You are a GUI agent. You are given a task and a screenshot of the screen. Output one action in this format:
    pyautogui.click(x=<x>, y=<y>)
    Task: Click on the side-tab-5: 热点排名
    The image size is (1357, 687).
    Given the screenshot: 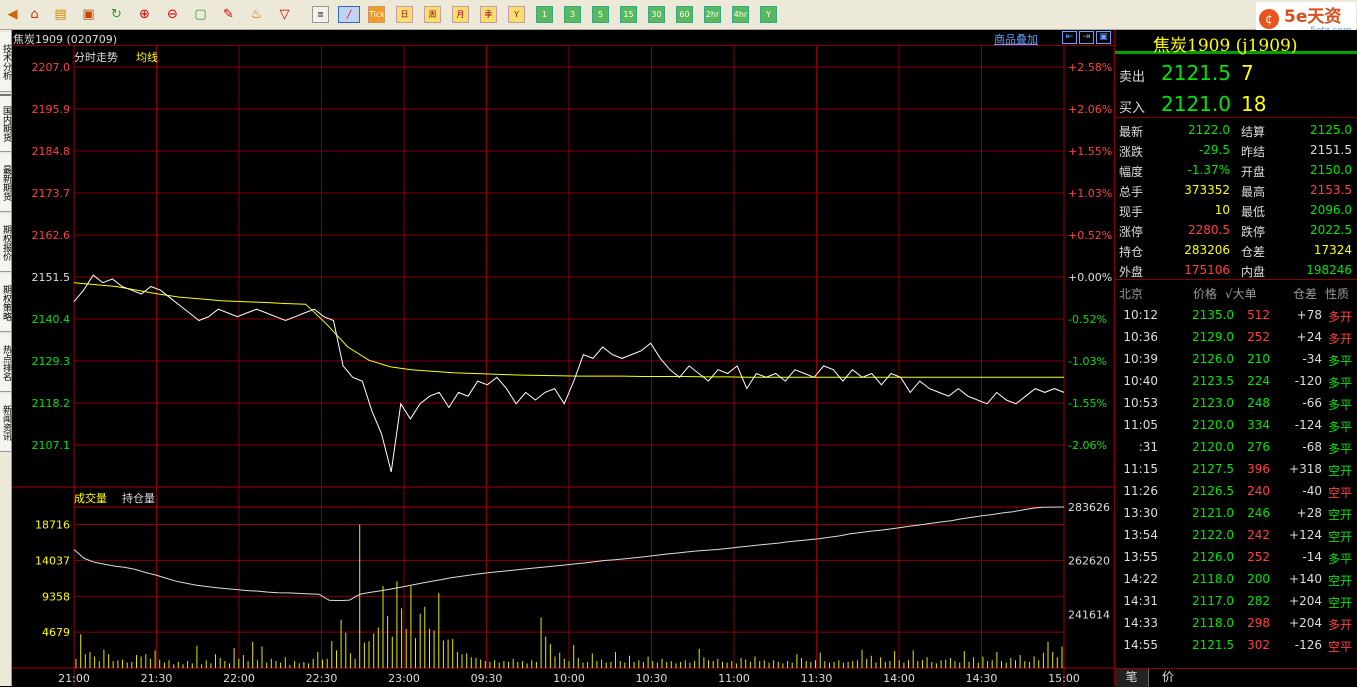 What is the action you would take?
    pyautogui.click(x=5, y=363)
    